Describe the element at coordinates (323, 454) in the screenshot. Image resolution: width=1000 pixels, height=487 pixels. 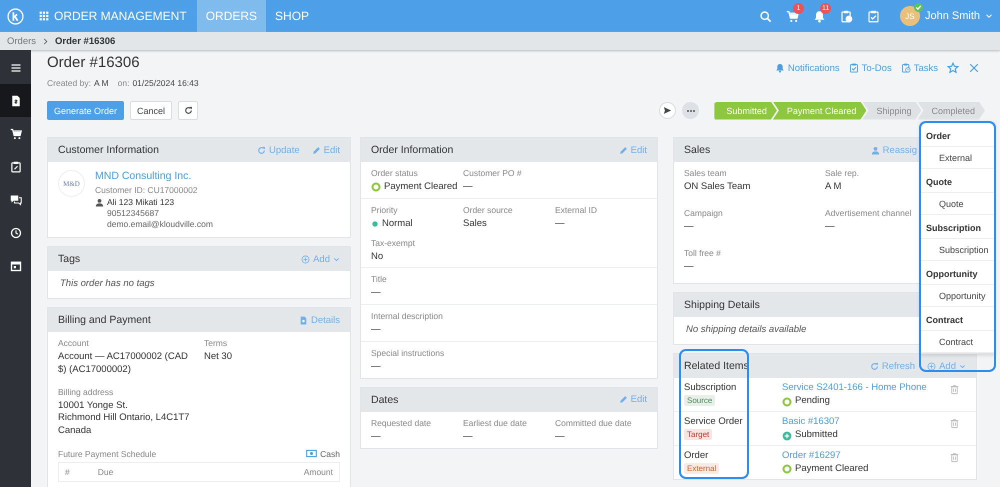
I see `cash-link: Cash` at that location.